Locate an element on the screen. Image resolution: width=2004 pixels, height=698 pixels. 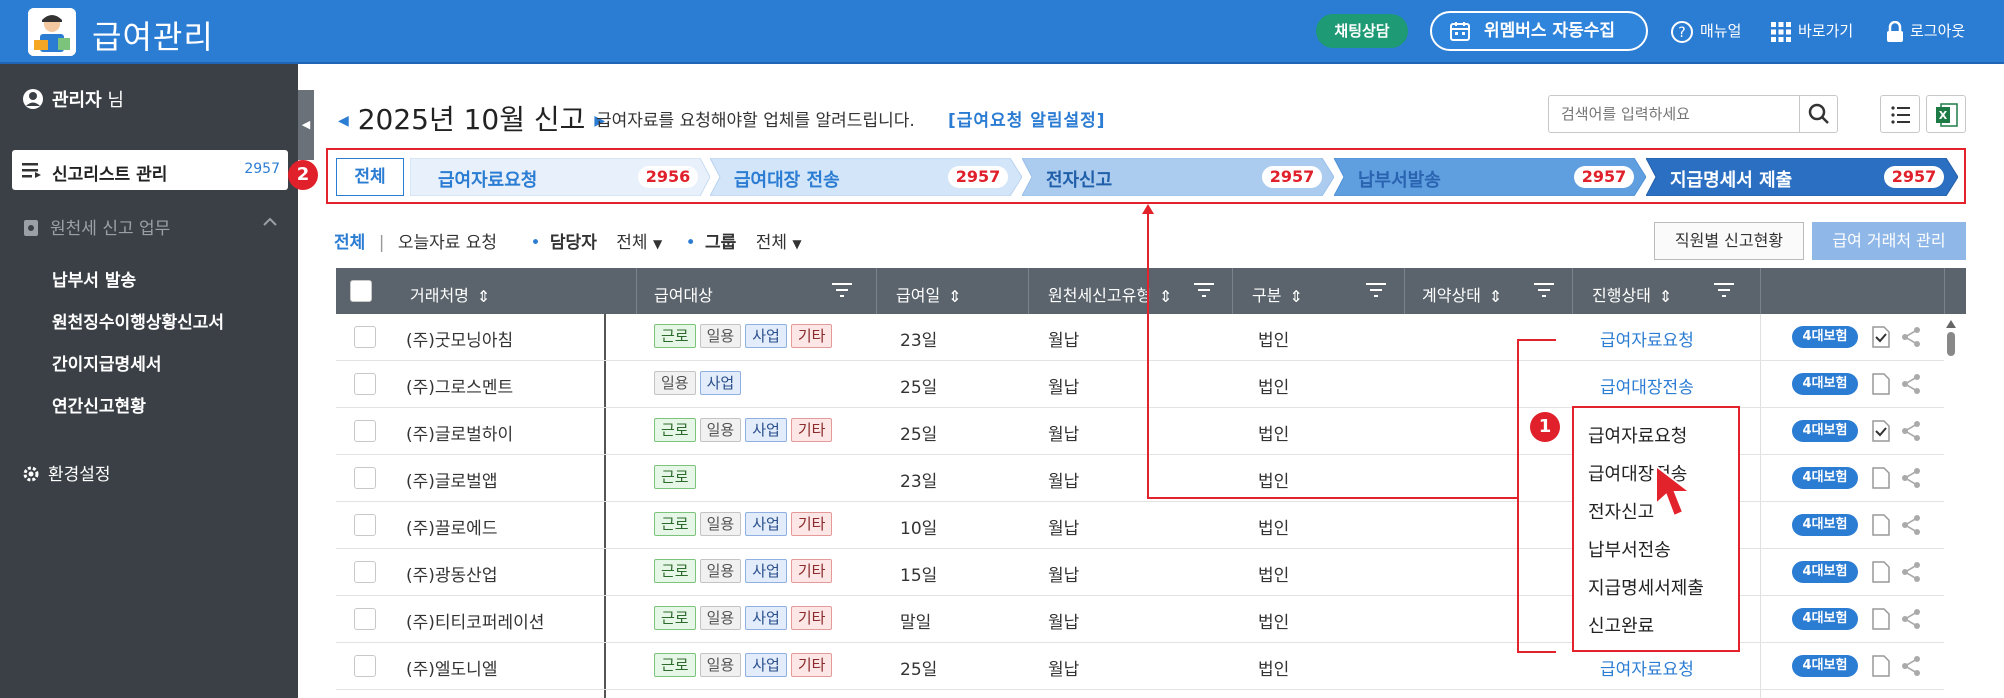
status-option: 전자신고 is located at coordinates (1621, 511).